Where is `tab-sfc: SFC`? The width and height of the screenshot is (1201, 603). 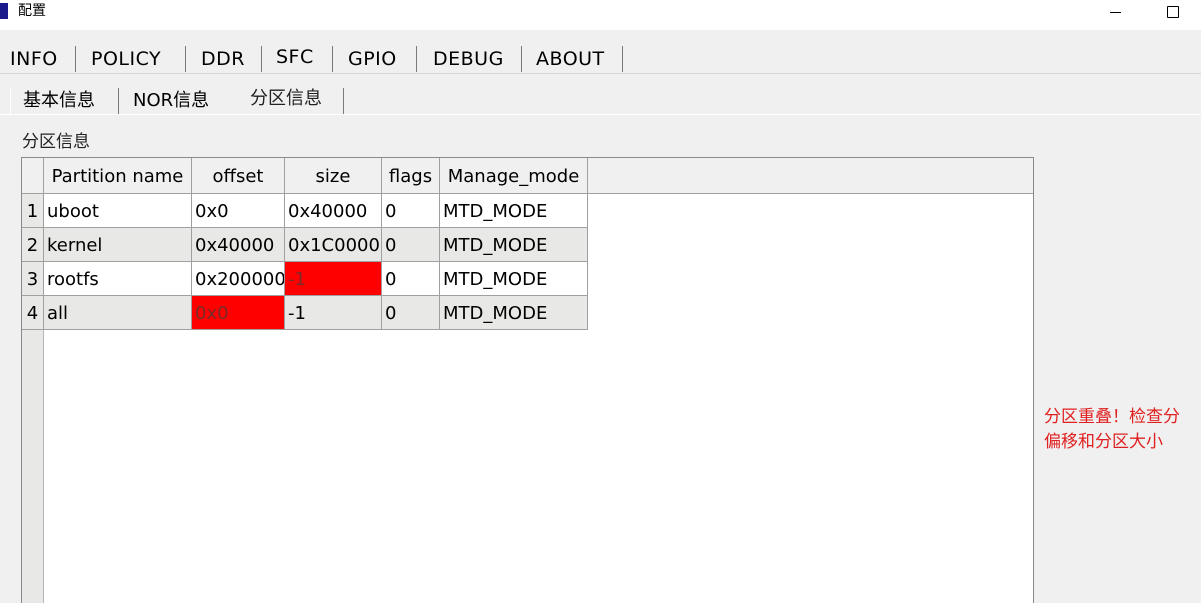
tab-sfc: SFC is located at coordinates (297, 57).